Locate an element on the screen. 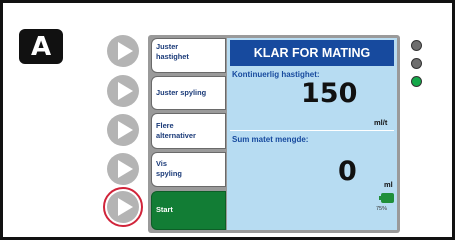 This screenshot has width=455, height=240. volume-label: Sum matet mengde: is located at coordinates (270, 139).